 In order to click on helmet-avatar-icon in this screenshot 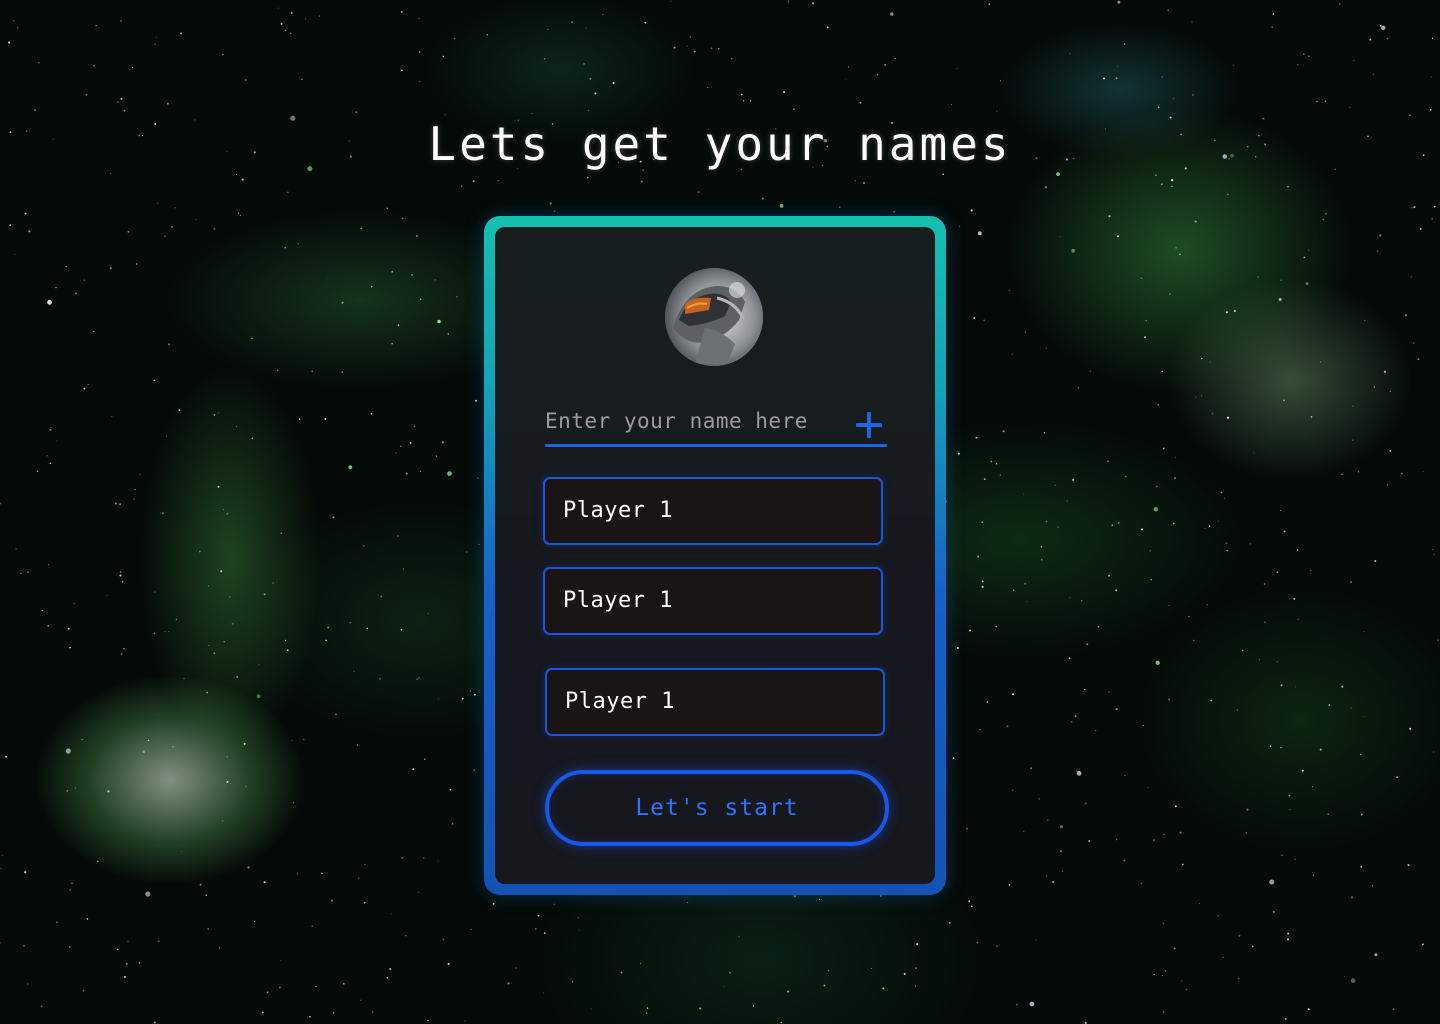, I will do `click(714, 317)`.